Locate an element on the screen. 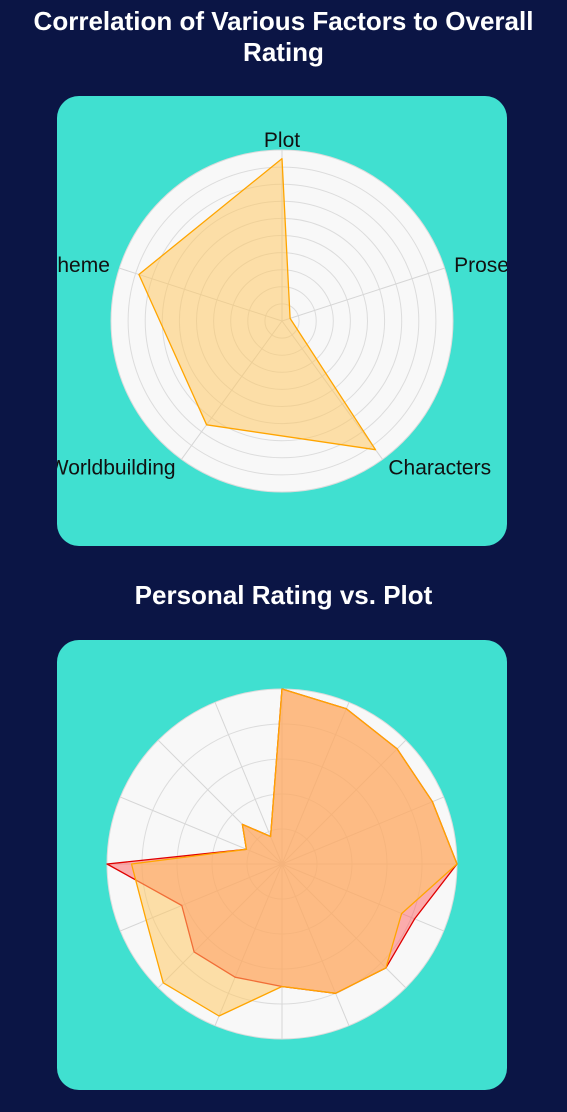 The height and width of the screenshot is (1112, 567). chart-title-rating-vs-plot: Personal Rating vs. Plot is located at coordinates (283, 595).